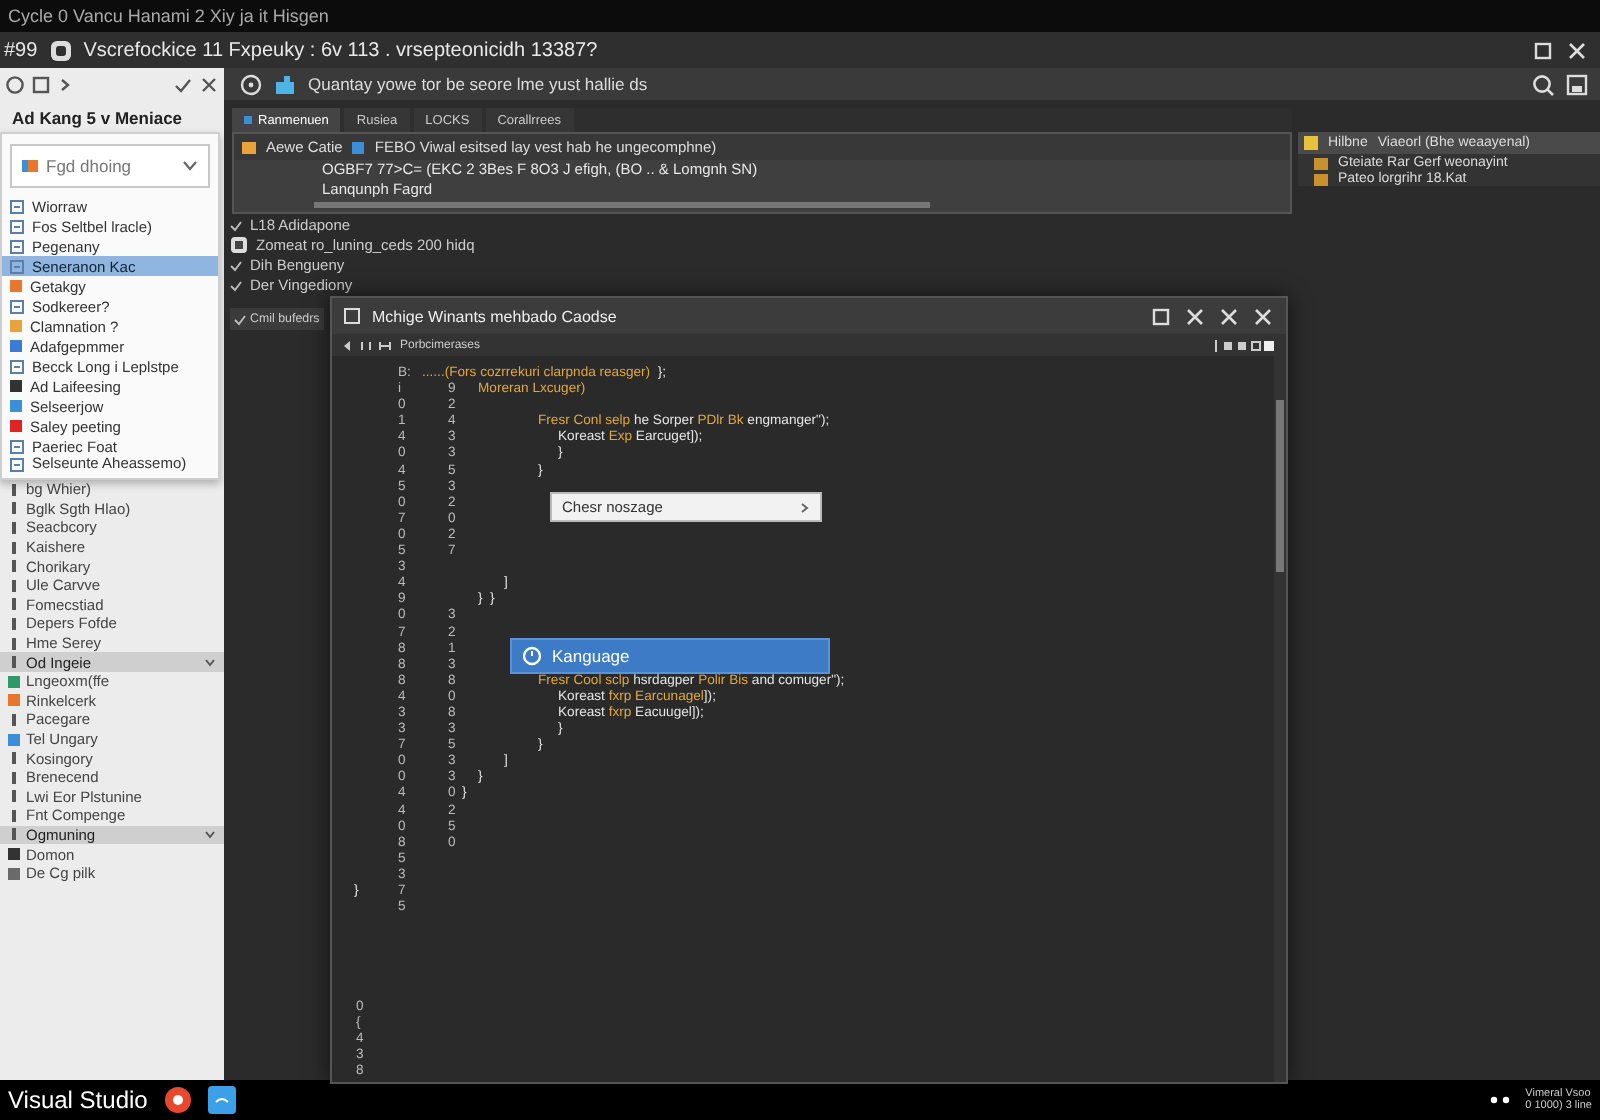  I want to click on window-icon, so click(352, 316).